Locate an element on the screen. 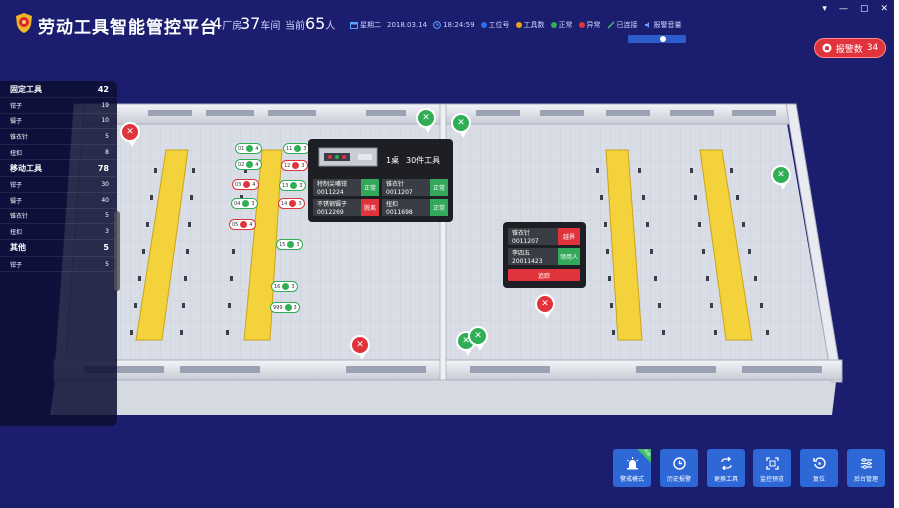 The height and width of the screenshot is (508, 899). list-item: 钳子 5 is located at coordinates (58, 265).